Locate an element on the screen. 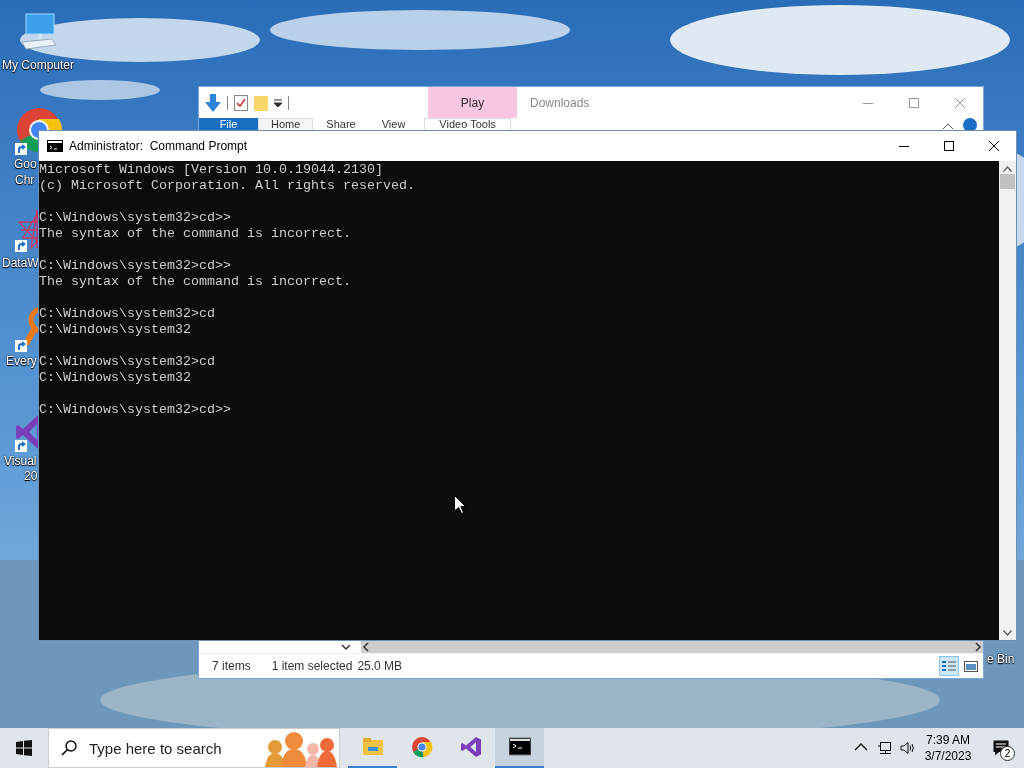  console-line: Microsoft Windows [Version 10.0.19044.2130] is located at coordinates (211, 170).